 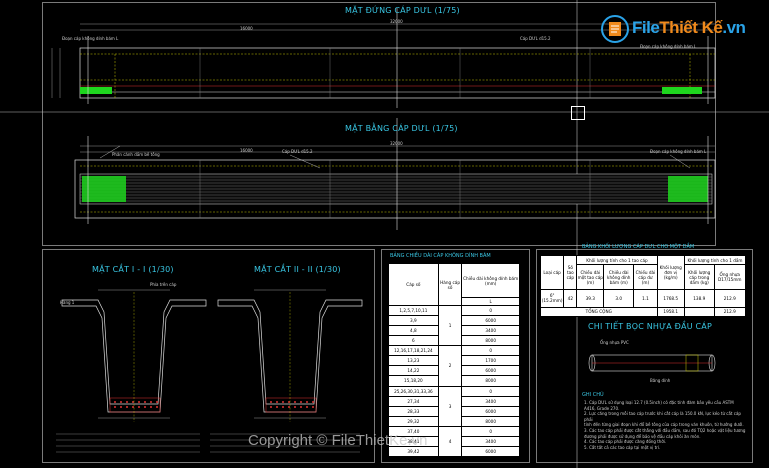 What do you see at coordinates (552, 272) in the screenshot?
I see `vt-h1: Loại cáp` at bounding box center [552, 272].